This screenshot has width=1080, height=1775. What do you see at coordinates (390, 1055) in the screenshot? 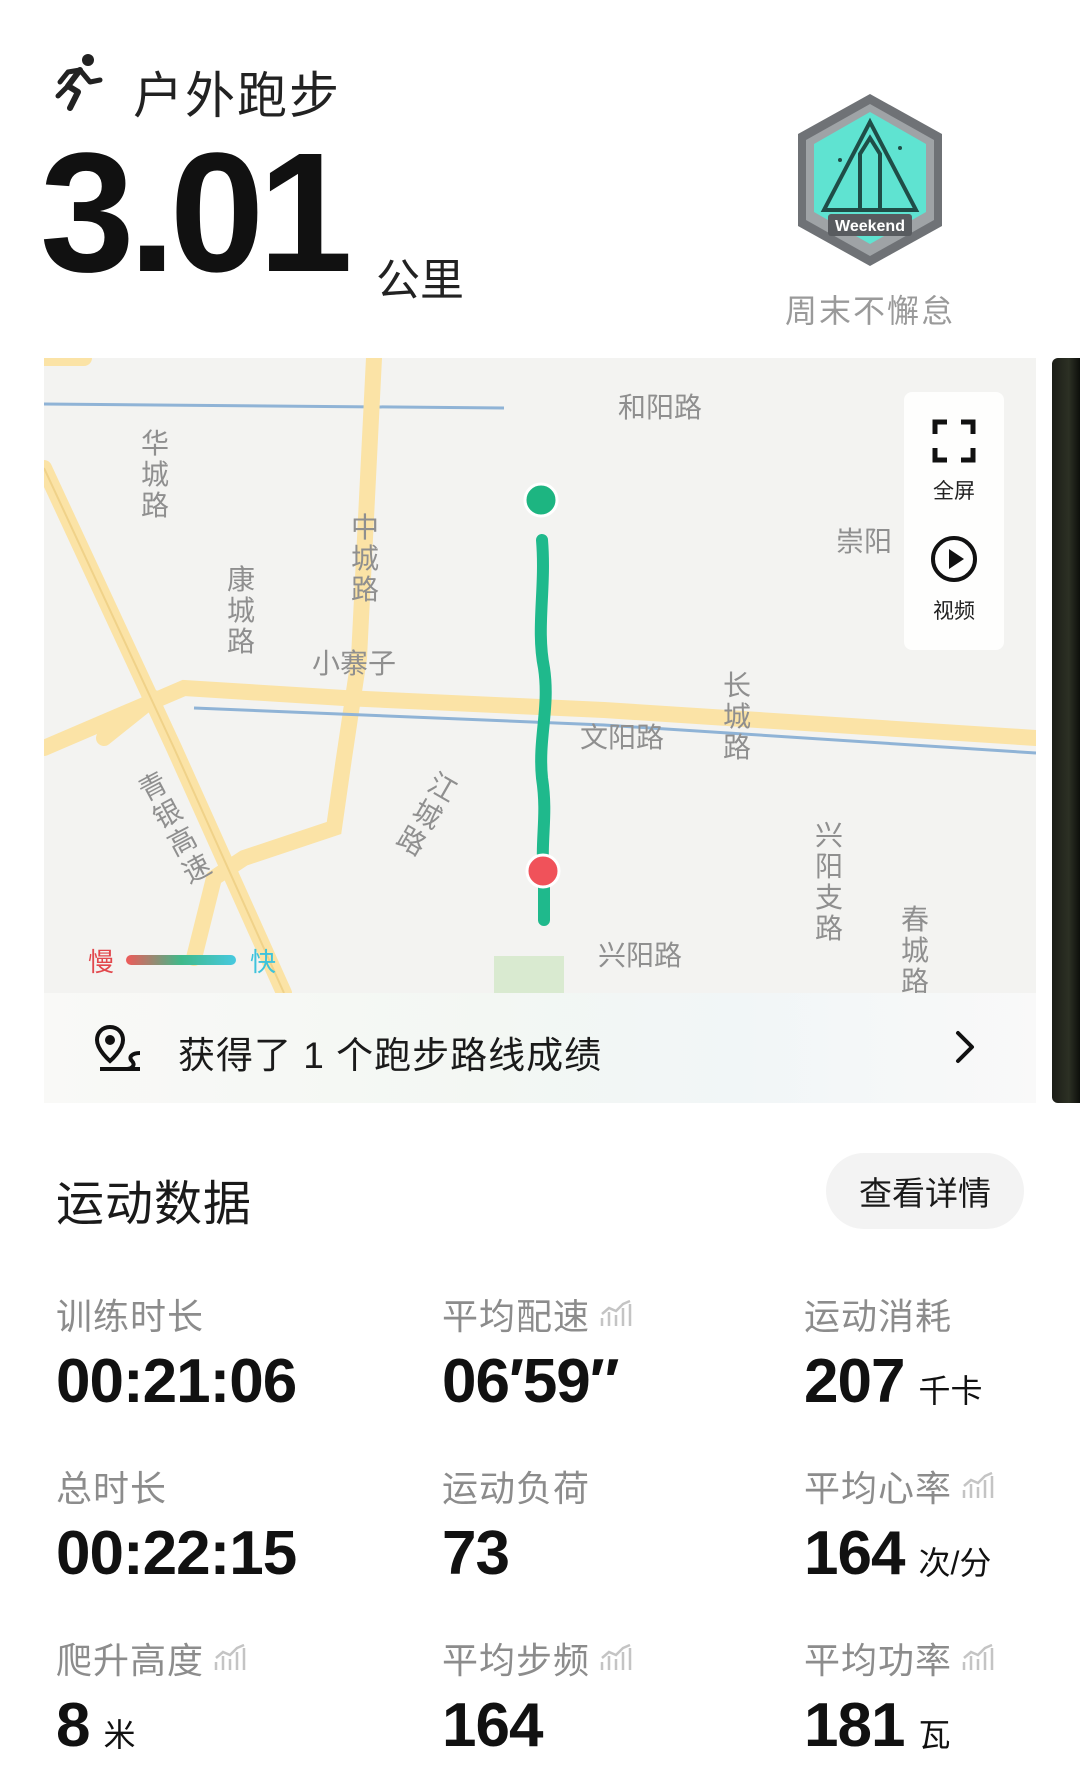
I see `achievement-text: 获得了 1 个跑步路线成绩` at bounding box center [390, 1055].